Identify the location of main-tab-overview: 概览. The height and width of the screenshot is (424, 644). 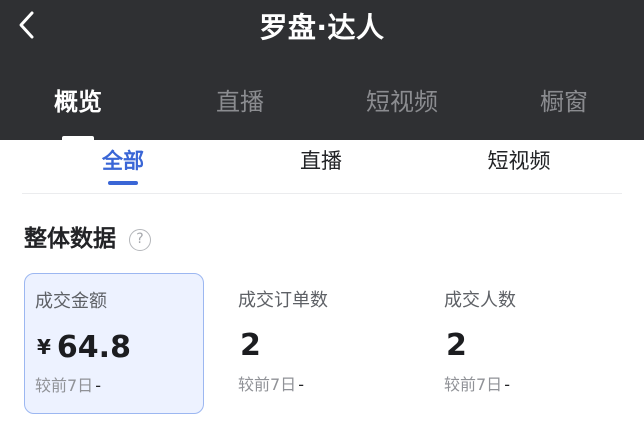
(78, 102).